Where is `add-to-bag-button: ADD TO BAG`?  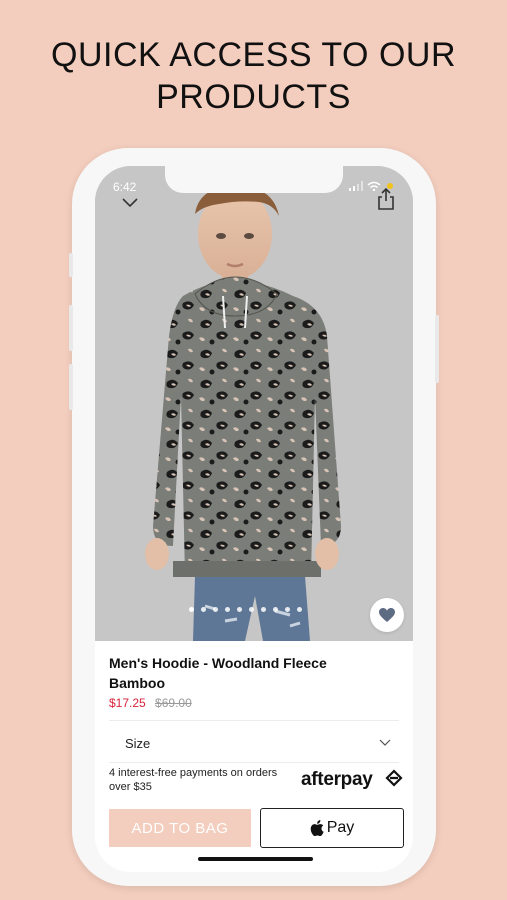 add-to-bag-button: ADD TO BAG is located at coordinates (180, 828).